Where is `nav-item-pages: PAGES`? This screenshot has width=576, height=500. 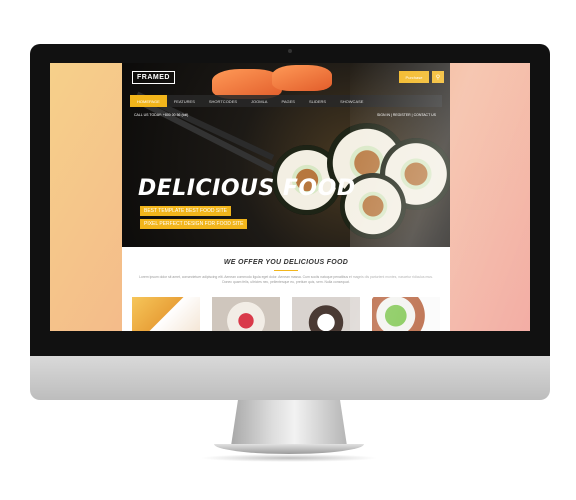
nav-item-pages: PAGES is located at coordinates (288, 101).